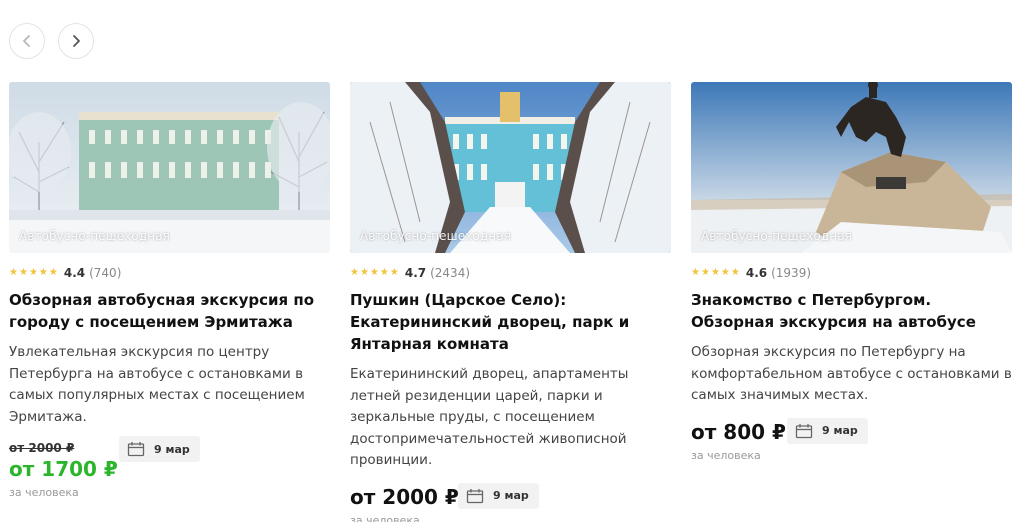 Image resolution: width=1024 pixels, height=522 pixels. What do you see at coordinates (510, 273) in the screenshot?
I see `rating: ★ ★ ★ ★ ★ 4.7 (2434)` at bounding box center [510, 273].